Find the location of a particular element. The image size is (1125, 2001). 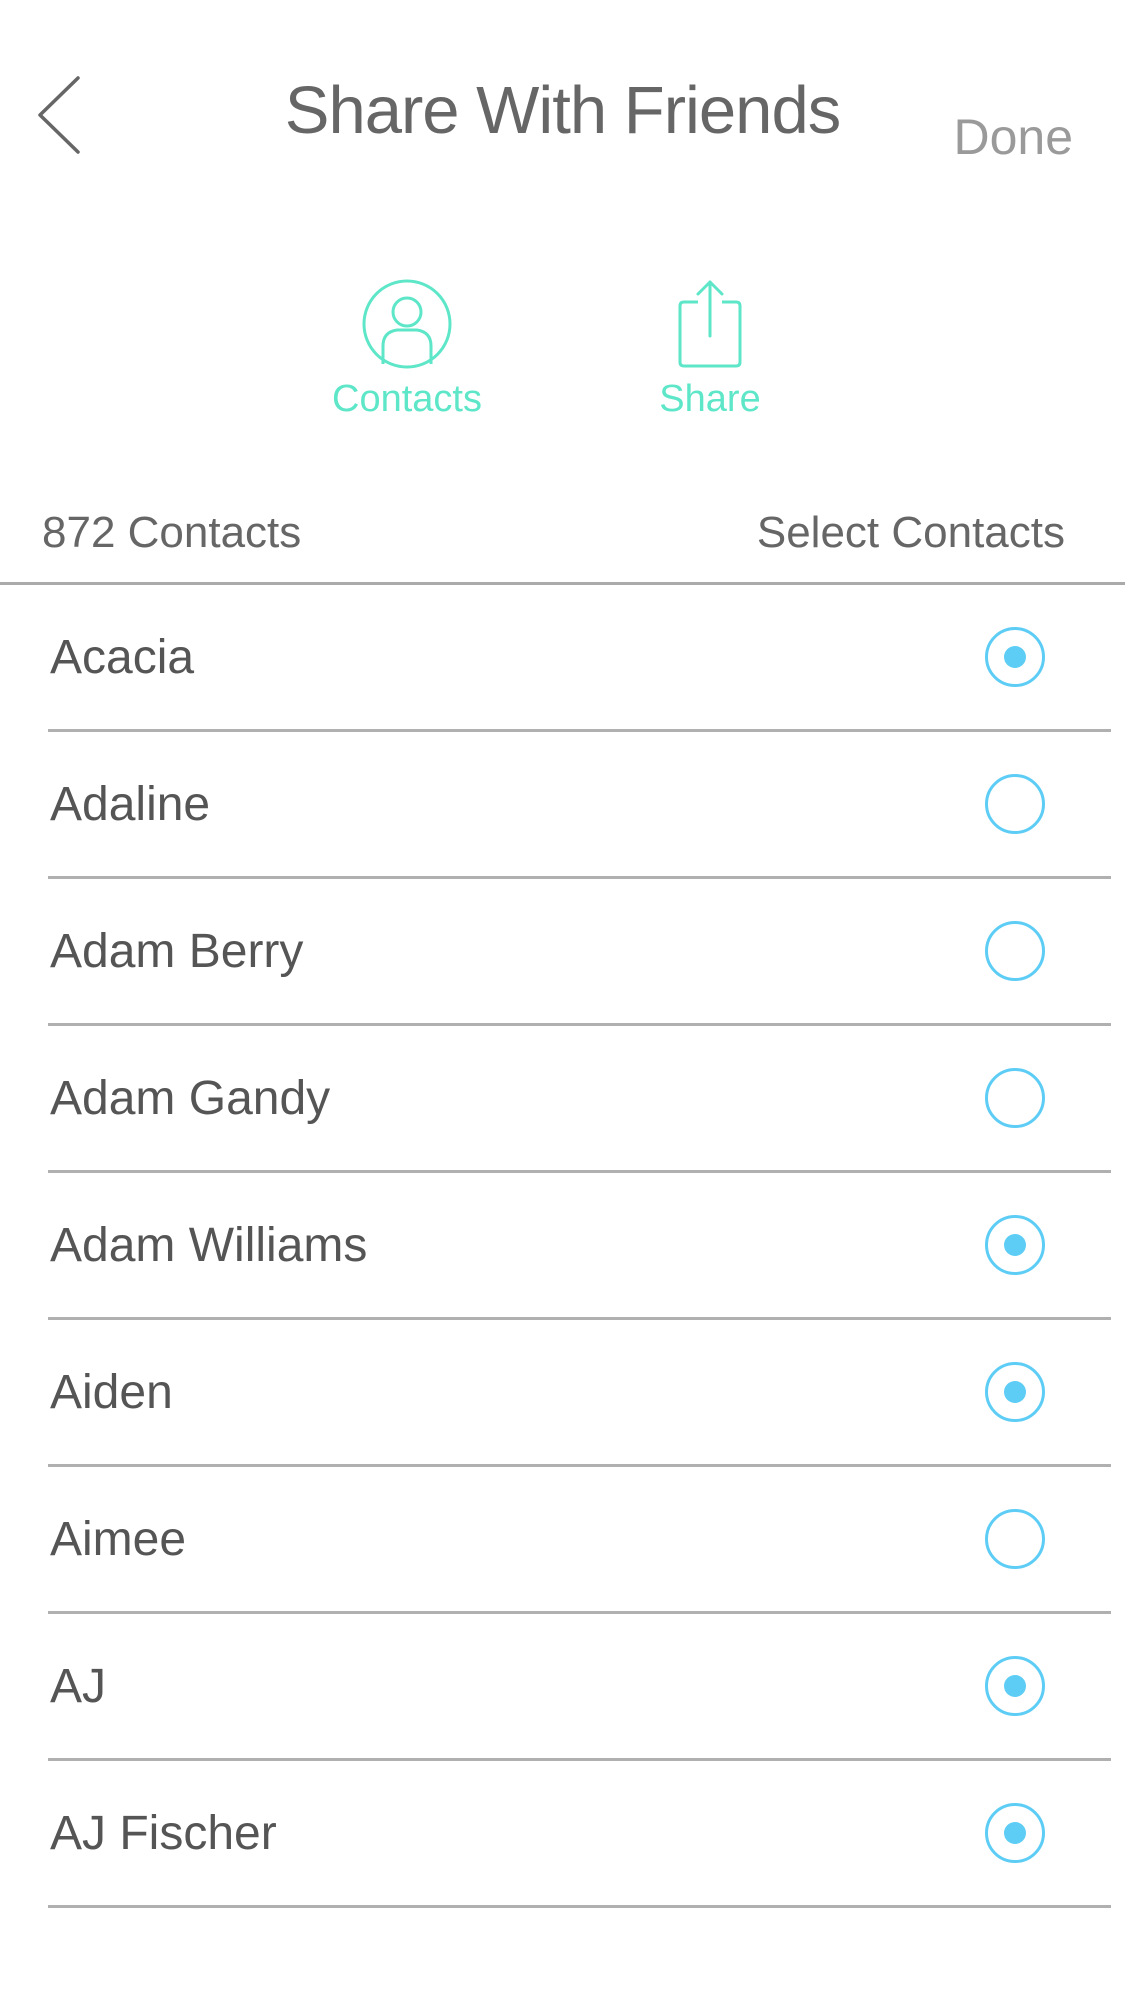

contact-name: AJ Fischer is located at coordinates (163, 1833).